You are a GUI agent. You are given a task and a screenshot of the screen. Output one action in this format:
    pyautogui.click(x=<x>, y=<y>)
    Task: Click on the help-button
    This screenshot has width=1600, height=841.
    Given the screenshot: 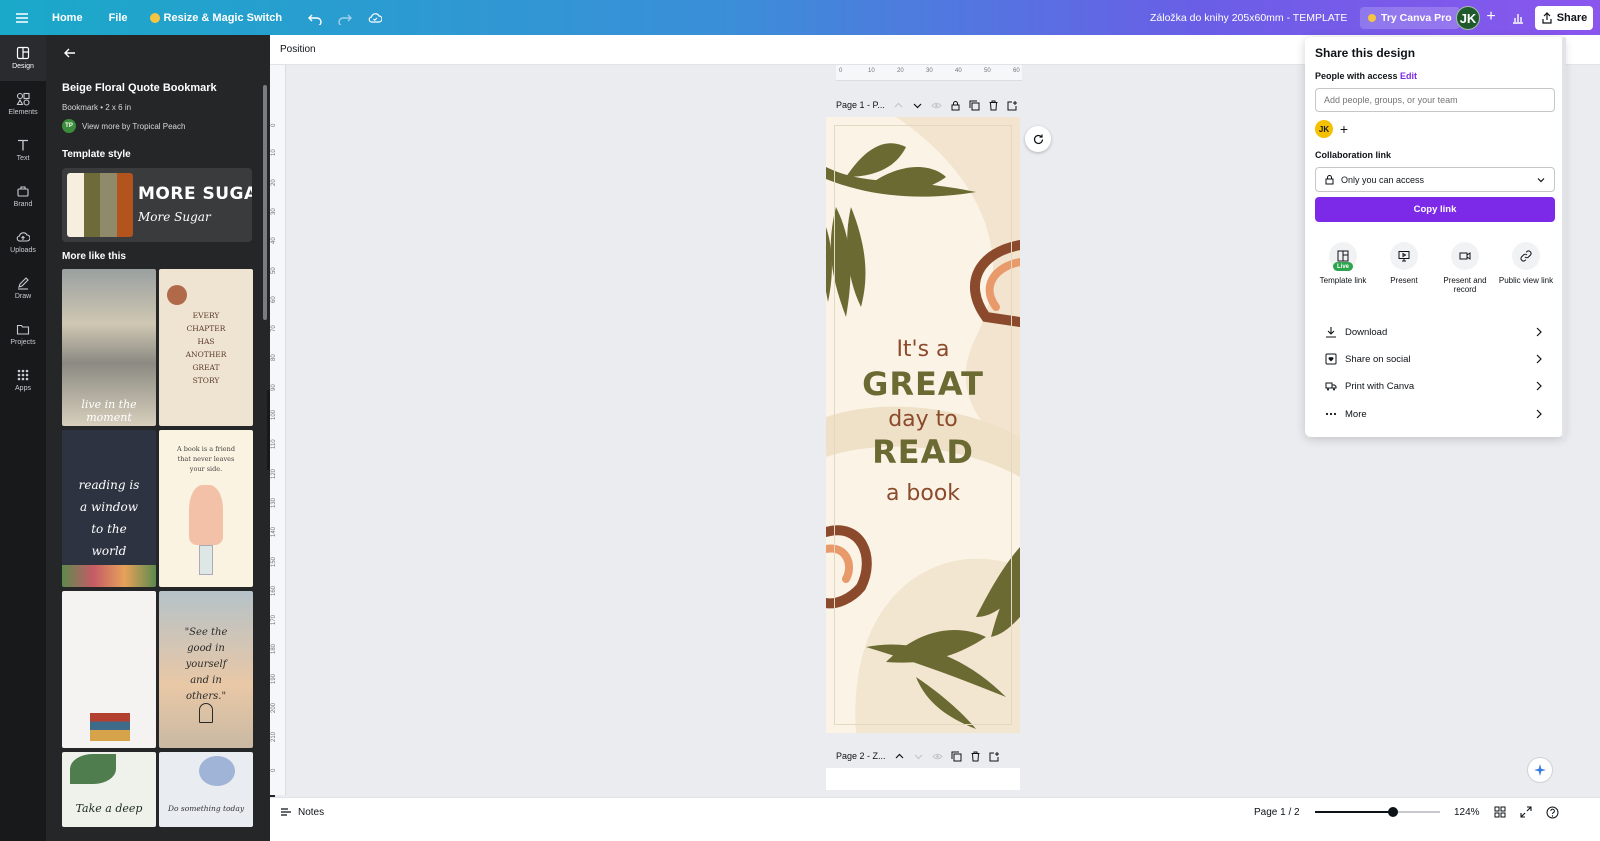 What is the action you would take?
    pyautogui.click(x=1552, y=812)
    